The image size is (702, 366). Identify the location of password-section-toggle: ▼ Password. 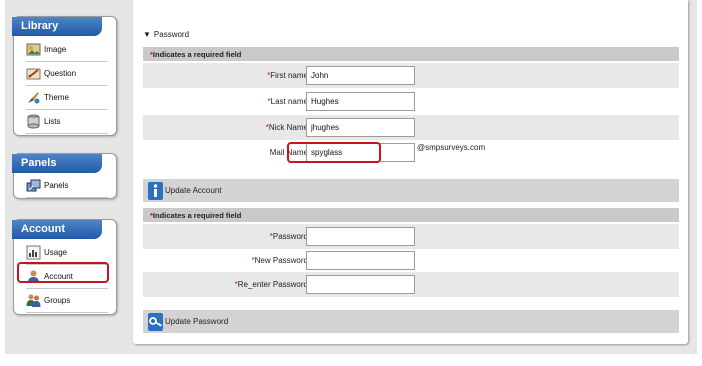
(166, 34).